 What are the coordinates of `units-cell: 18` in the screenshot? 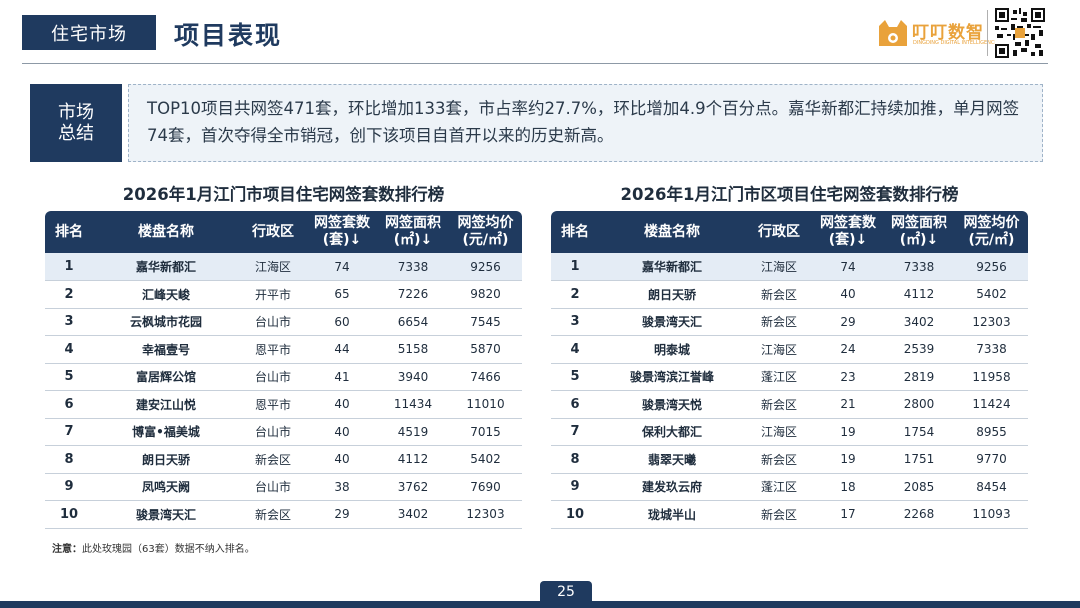 It's located at (848, 487).